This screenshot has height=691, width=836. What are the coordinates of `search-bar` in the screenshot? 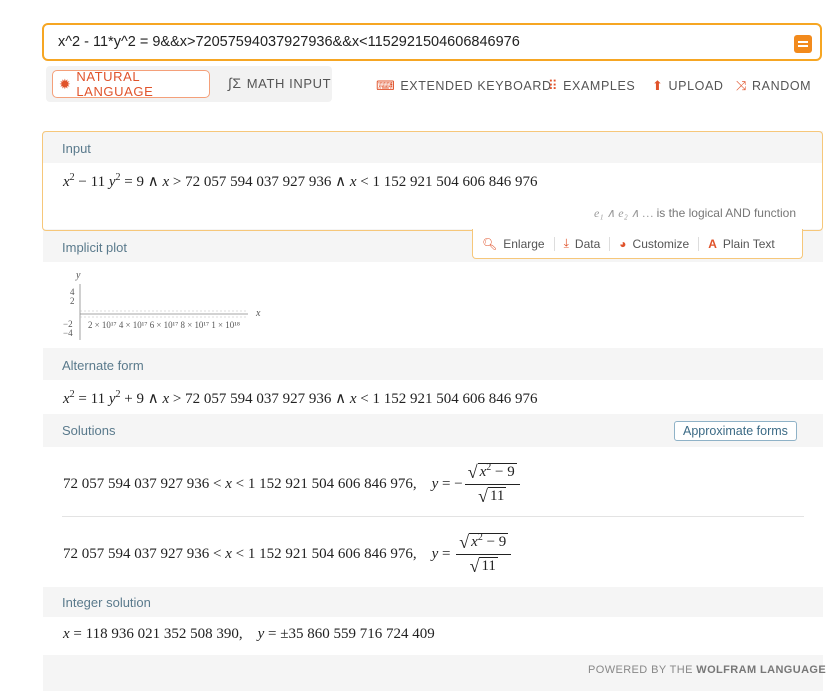 It's located at (432, 42).